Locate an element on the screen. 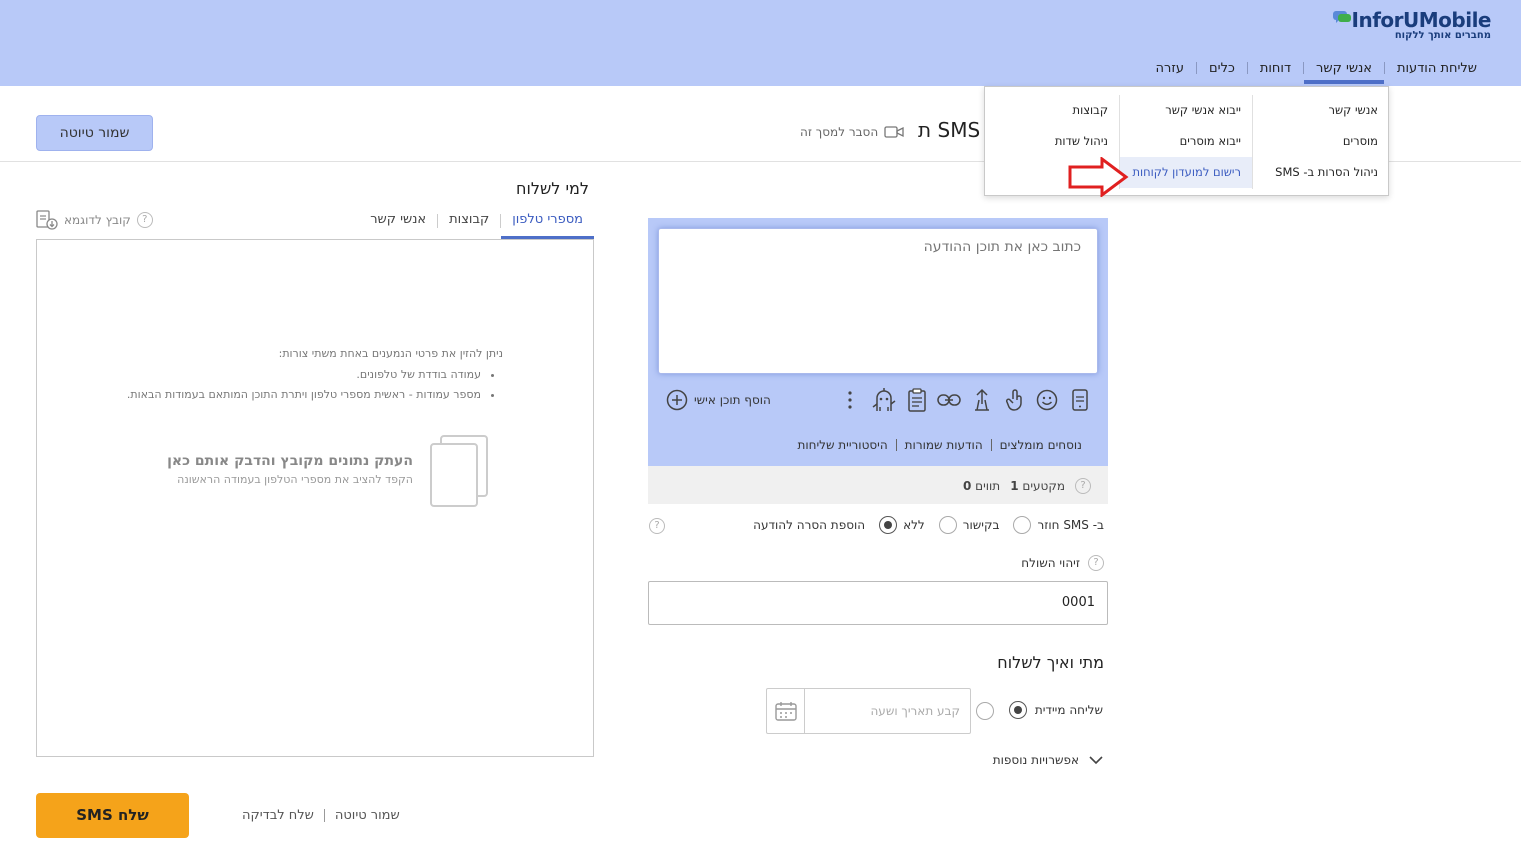 This screenshot has height=859, width=1521. calendar-icon is located at coordinates (786, 711).